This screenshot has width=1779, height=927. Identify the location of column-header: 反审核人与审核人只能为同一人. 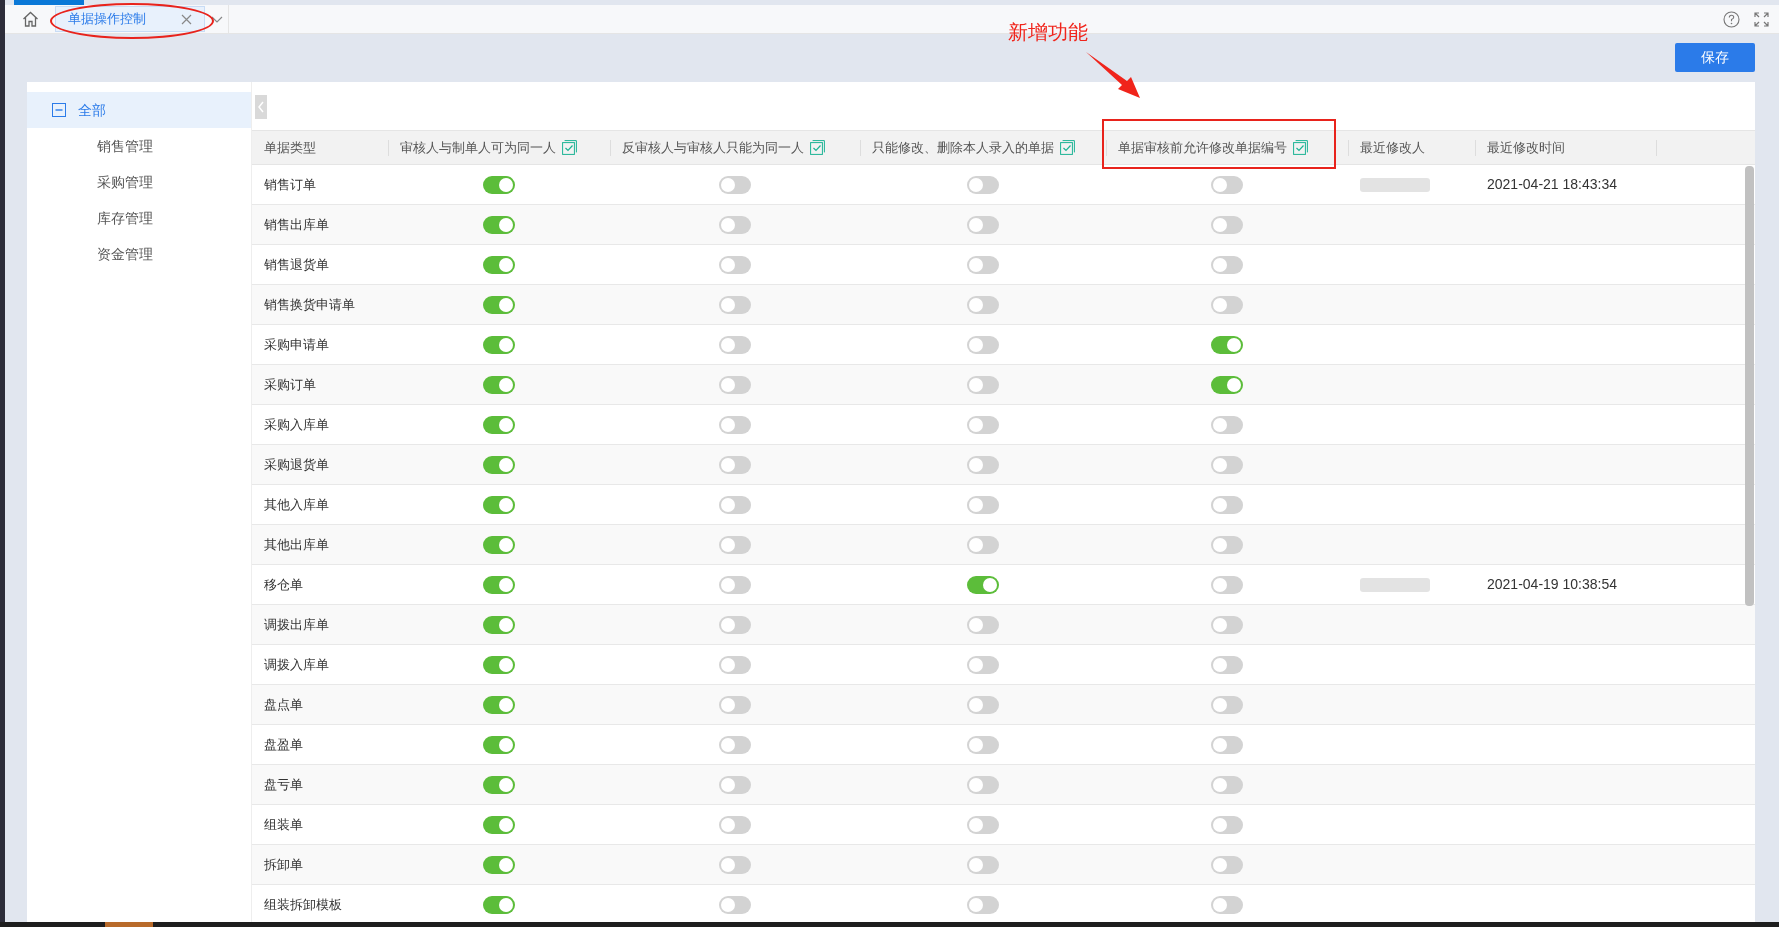
(713, 147).